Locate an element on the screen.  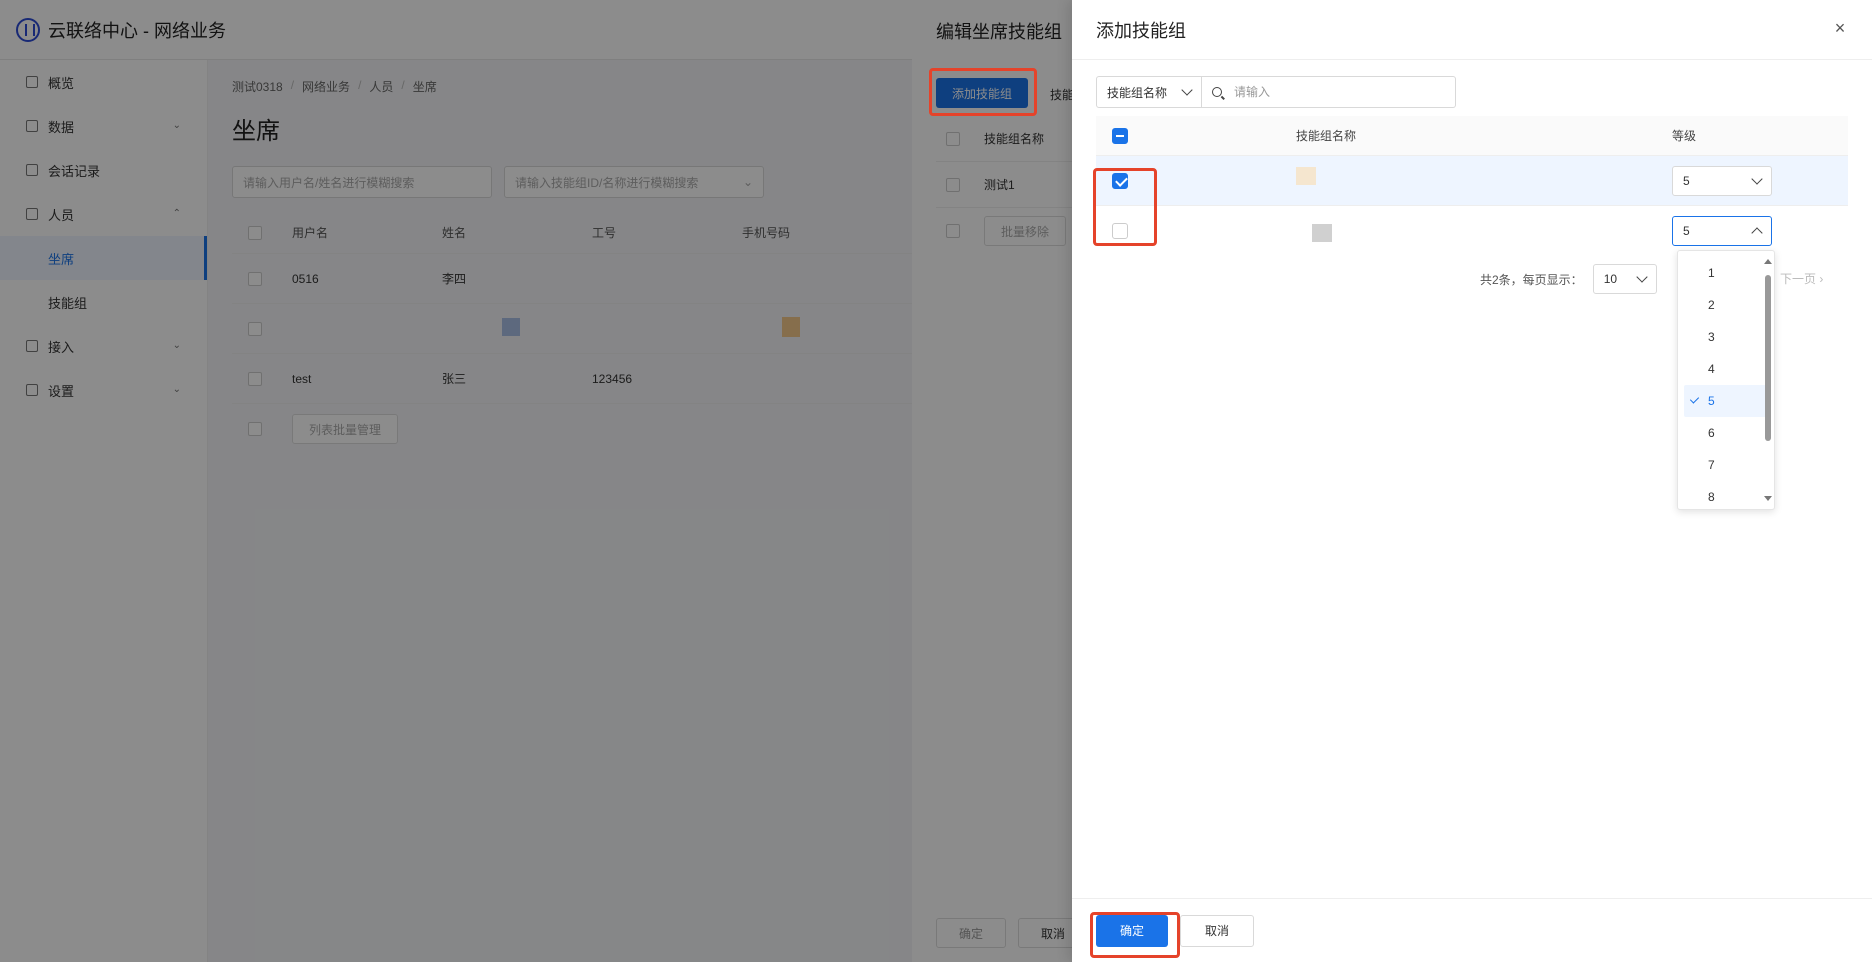
add-skill-group-button: 添加技能组 is located at coordinates (982, 93).